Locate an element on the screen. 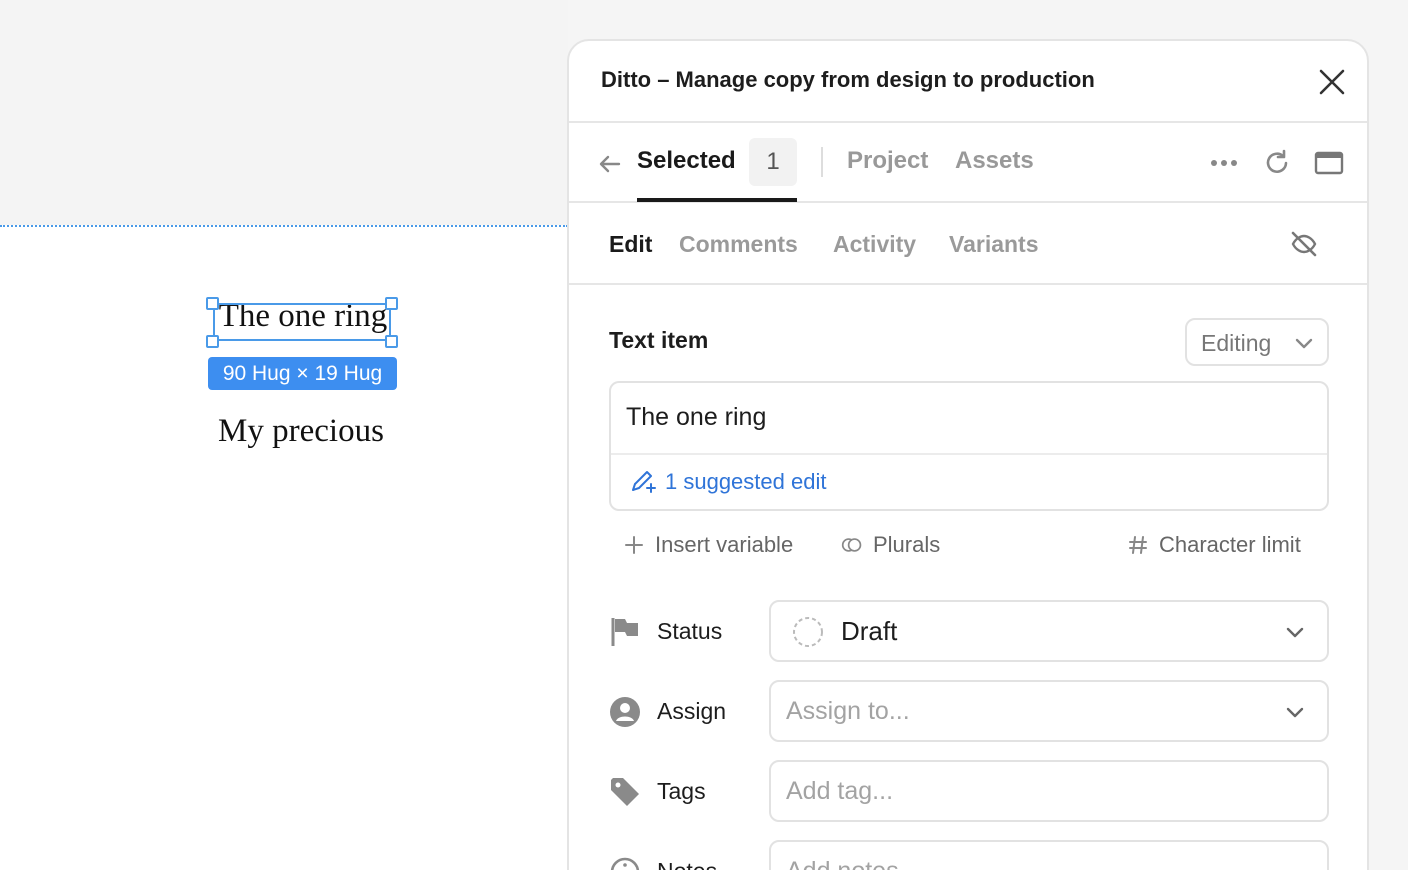  size-badge: 90 Hug × 19 Hug is located at coordinates (302, 373).